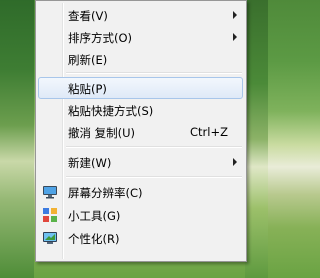  Describe the element at coordinates (105, 193) in the screenshot. I see `menu-item-label: 屏幕分辨率(C)` at that location.